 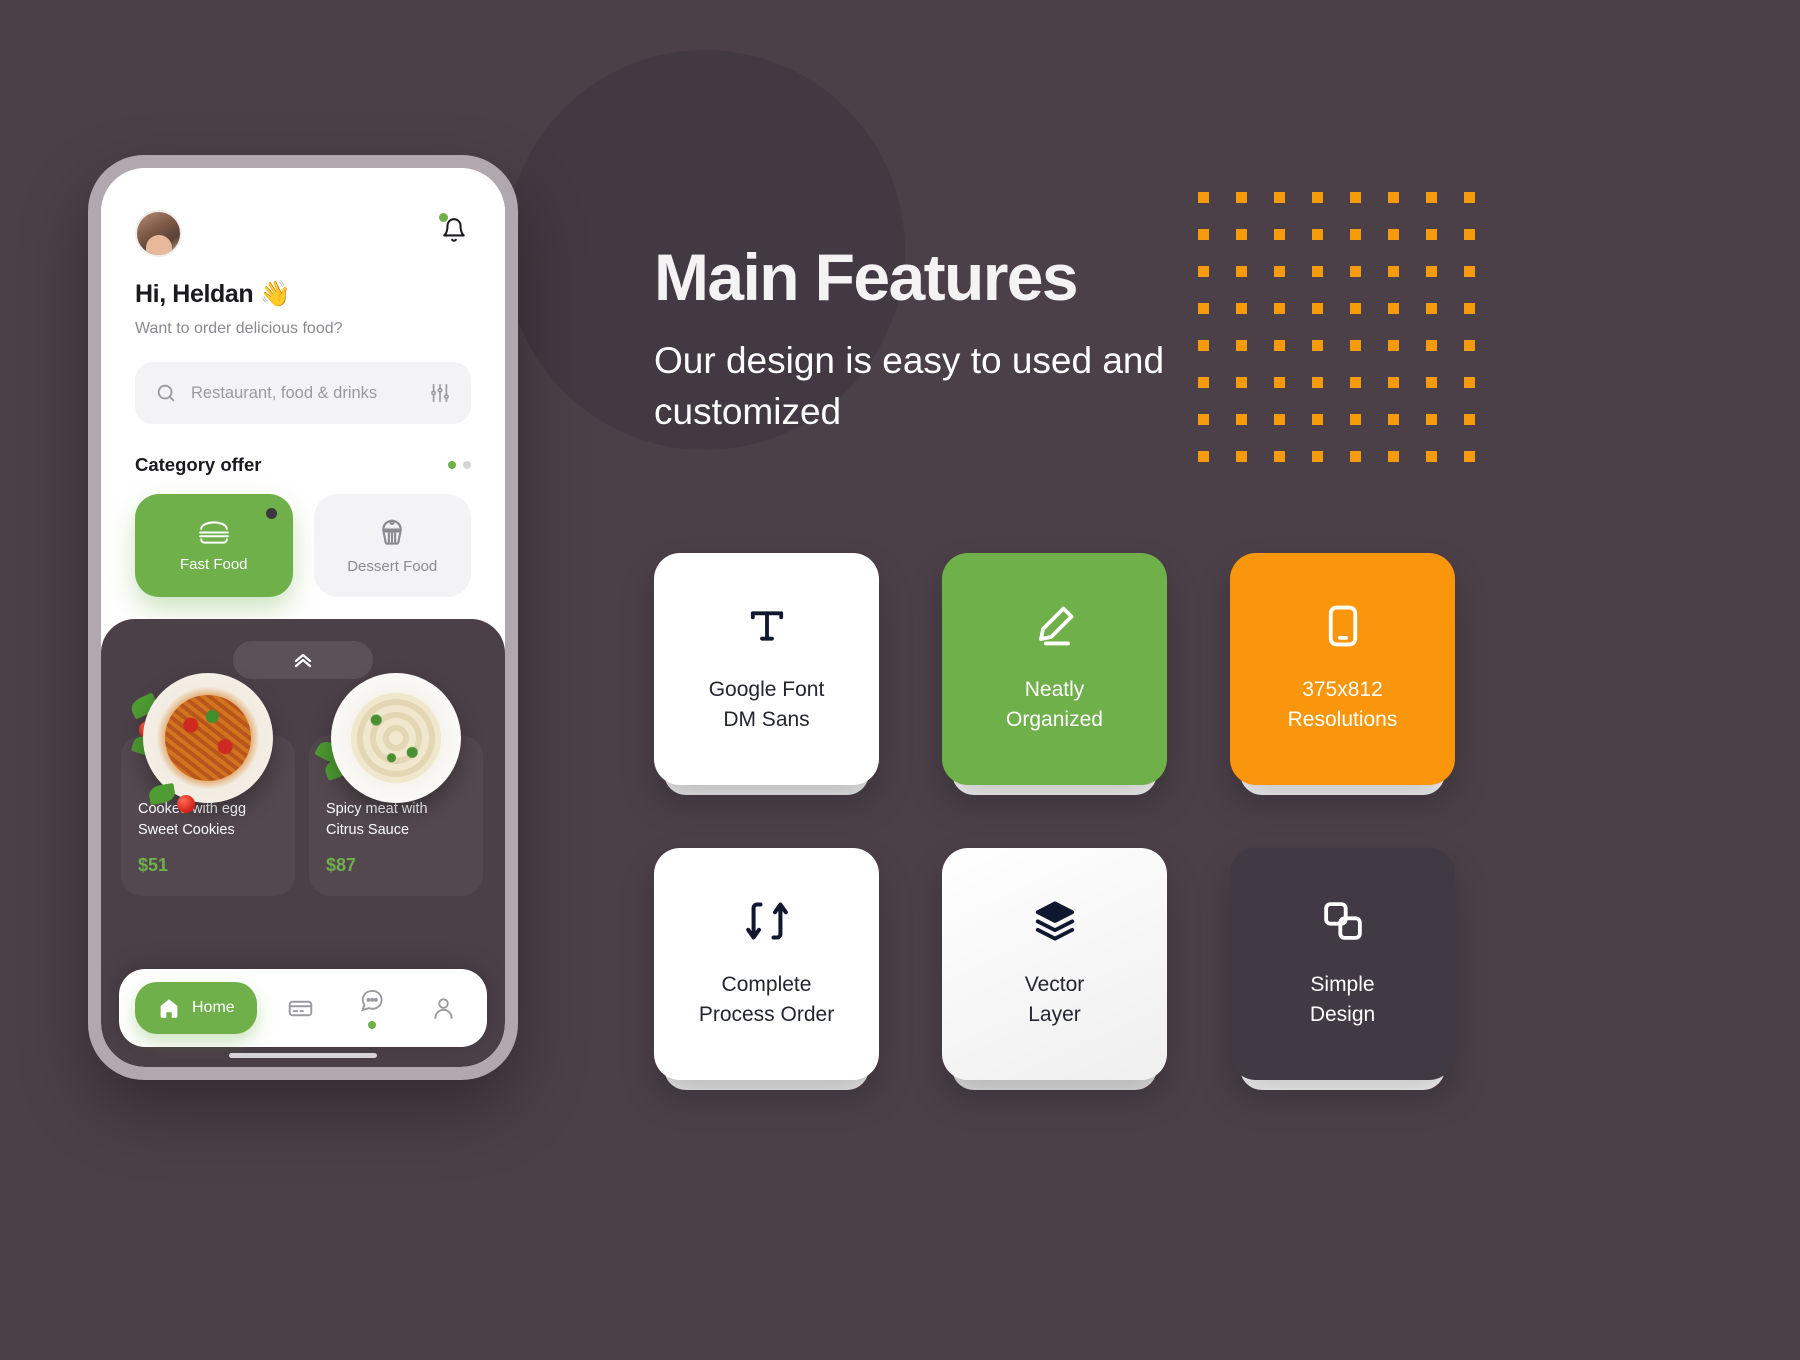 What do you see at coordinates (1343, 921) in the screenshot?
I see `copy-shapes-icon` at bounding box center [1343, 921].